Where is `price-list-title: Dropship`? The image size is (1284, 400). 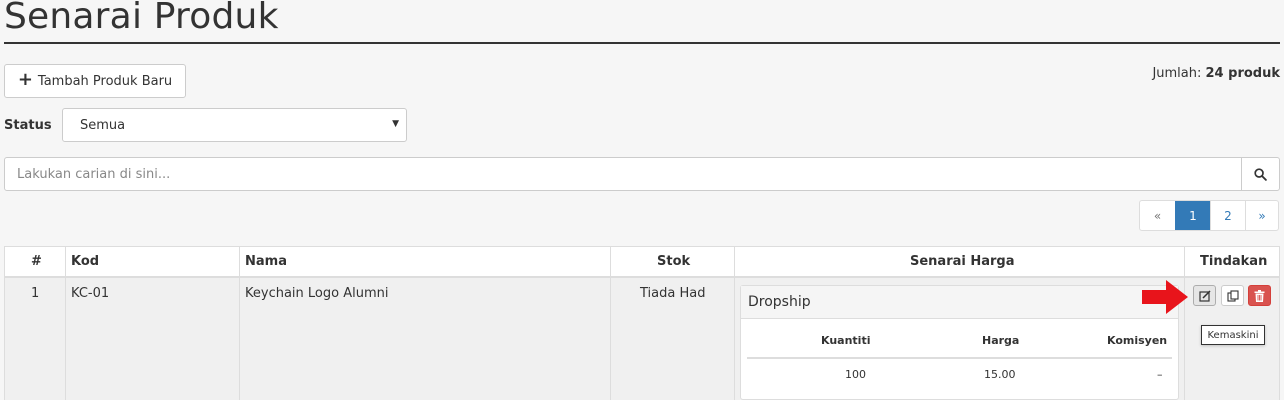
price-list-title: Dropship is located at coordinates (959, 302).